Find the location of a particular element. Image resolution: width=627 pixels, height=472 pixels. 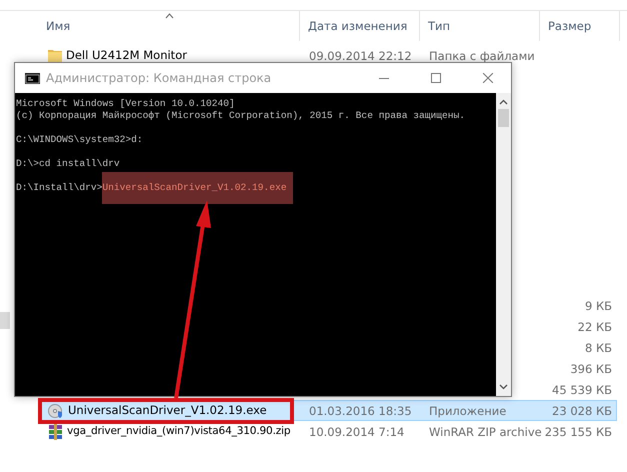

column-header: Дата изменения is located at coordinates (360, 26).